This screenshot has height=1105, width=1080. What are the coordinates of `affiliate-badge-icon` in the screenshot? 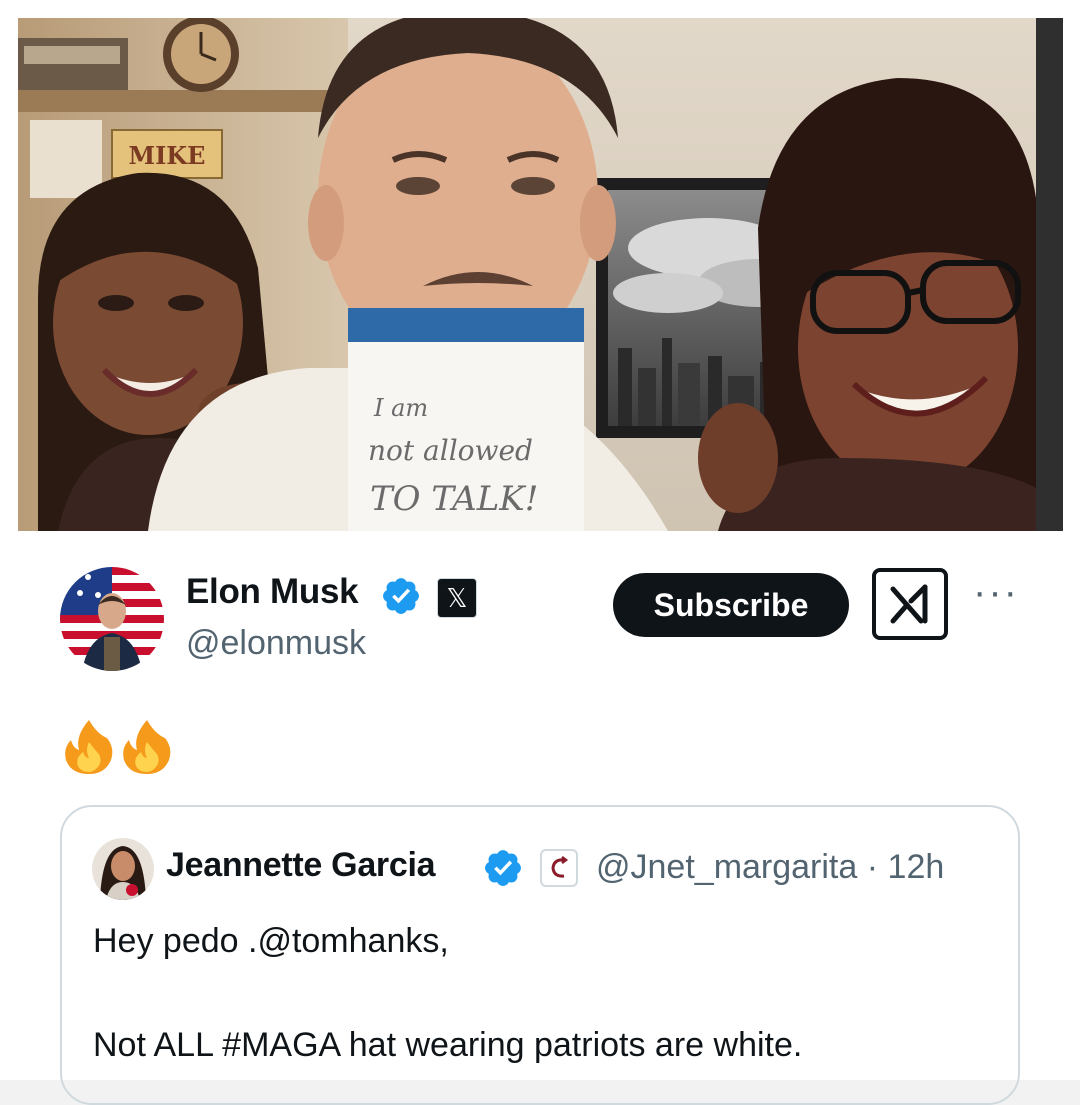 It's located at (559, 868).